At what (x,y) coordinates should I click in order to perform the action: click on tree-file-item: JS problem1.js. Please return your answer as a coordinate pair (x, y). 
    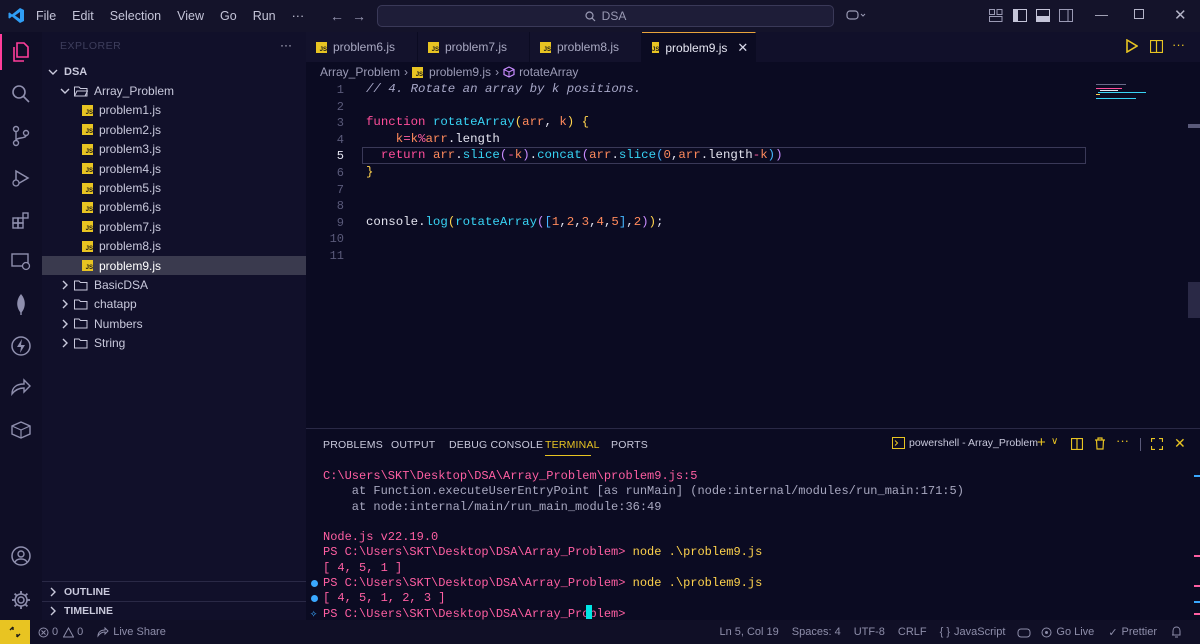
    Looking at the image, I should click on (174, 110).